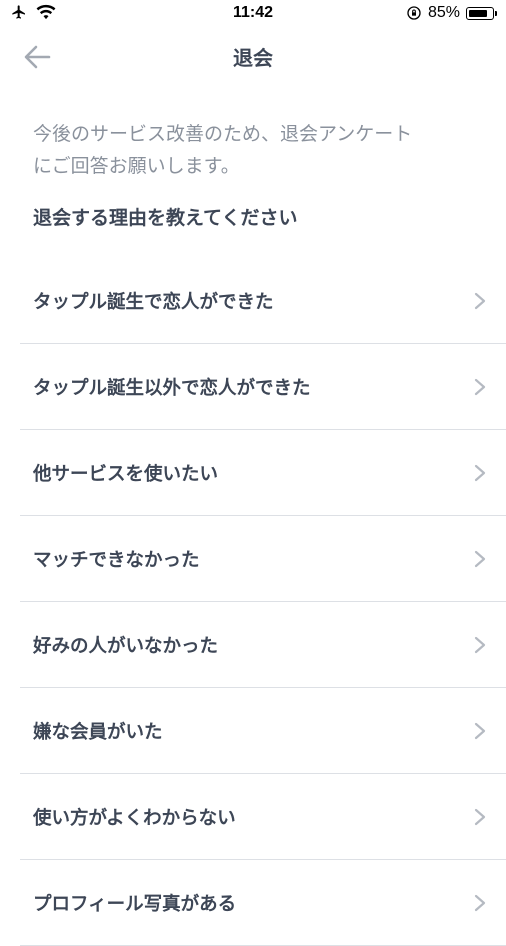 The height and width of the screenshot is (946, 506). I want to click on status-bar: 11:42 85%, so click(253, 15).